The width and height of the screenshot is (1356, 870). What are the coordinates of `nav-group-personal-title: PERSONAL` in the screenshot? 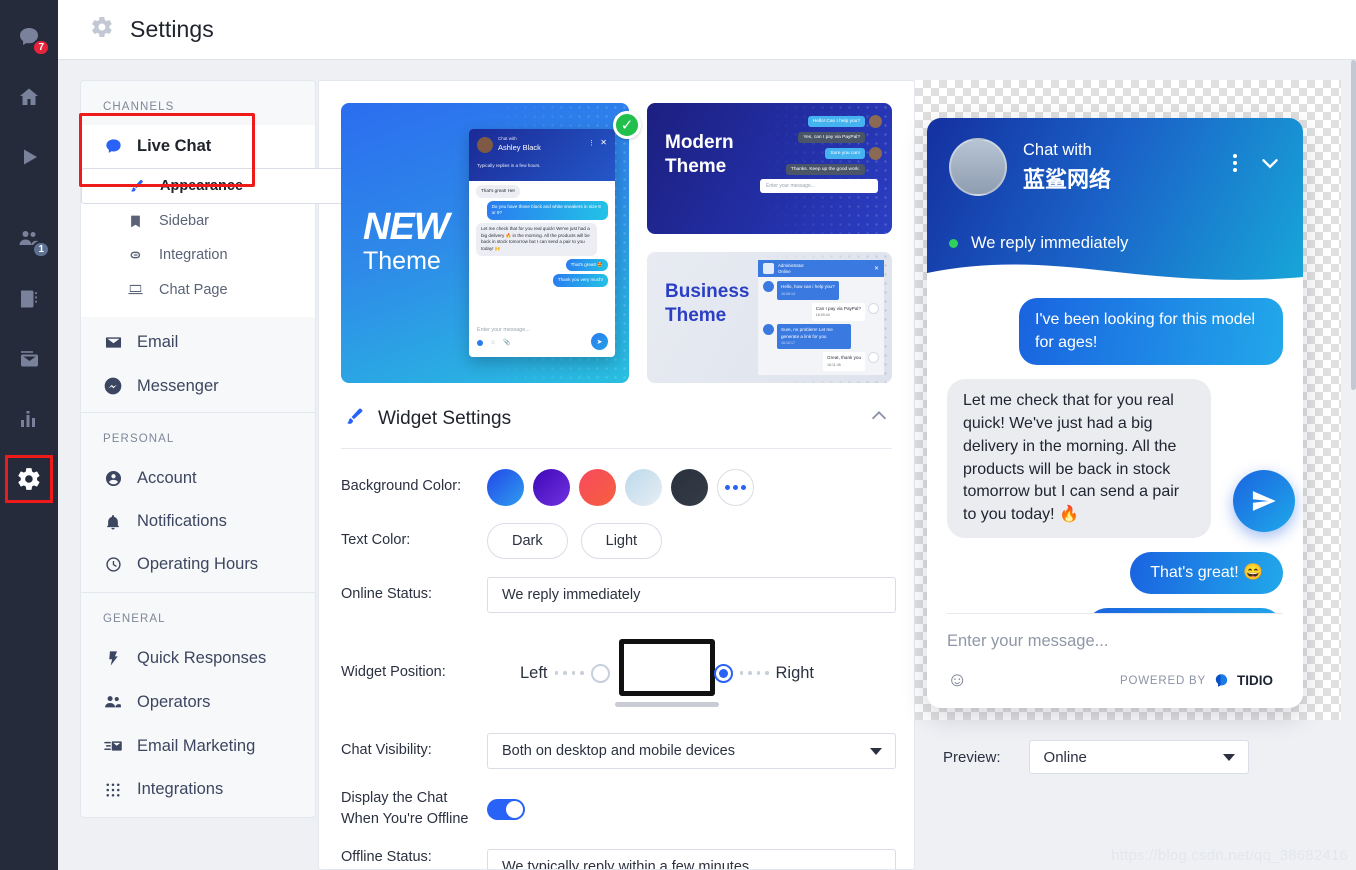 It's located at (139, 439).